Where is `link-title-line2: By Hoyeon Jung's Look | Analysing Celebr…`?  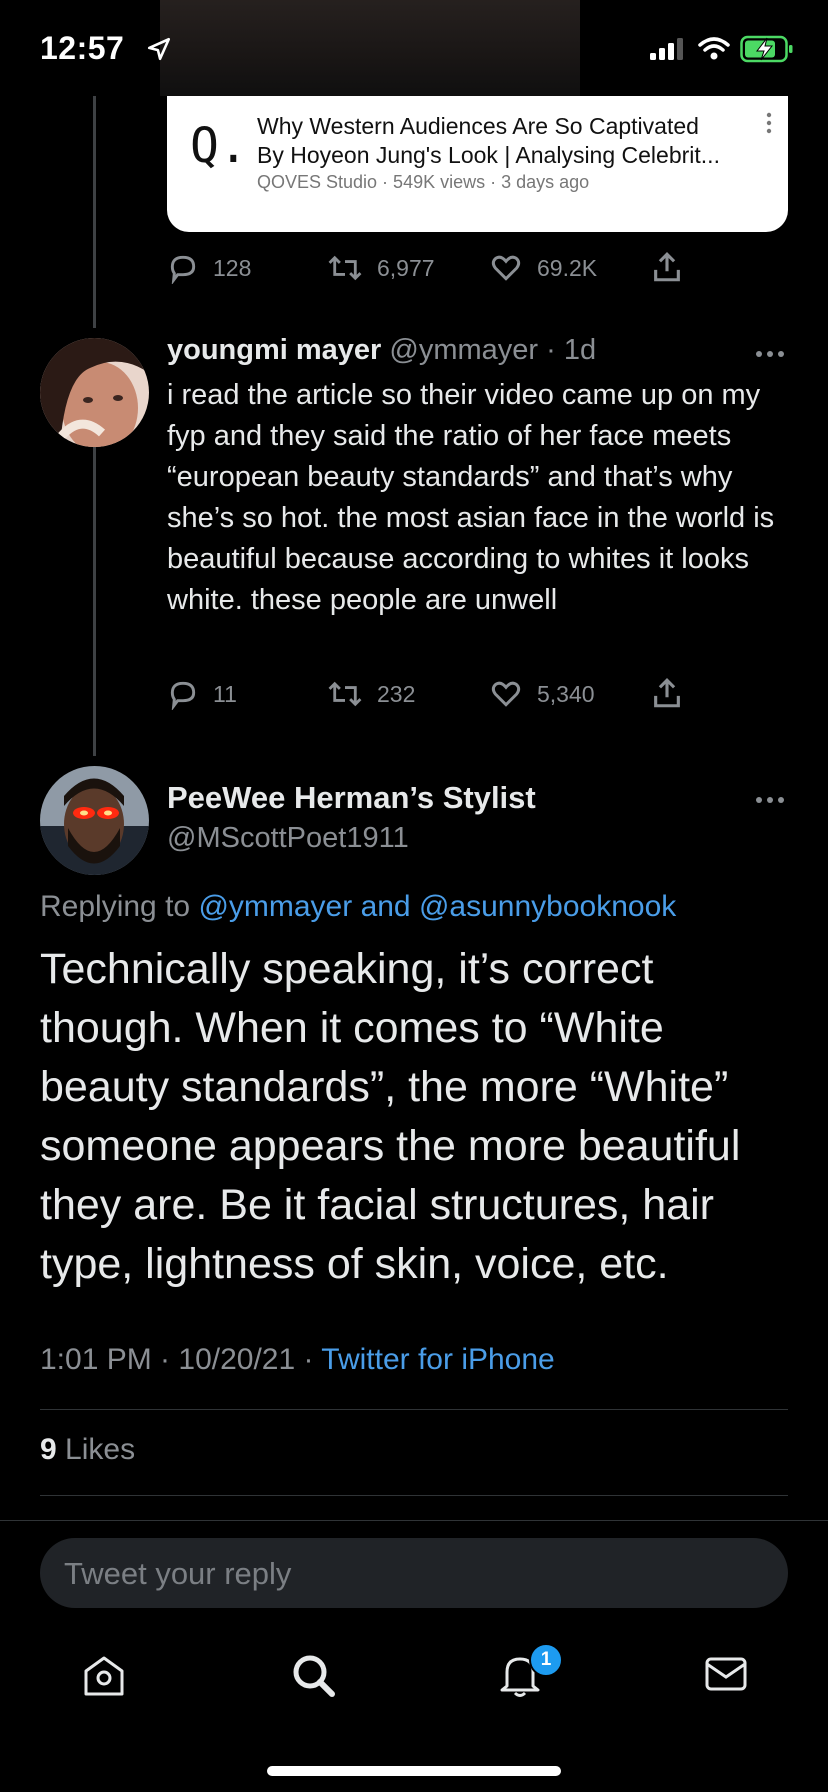 link-title-line2: By Hoyeon Jung's Look | Analysing Celebr… is located at coordinates (488, 155).